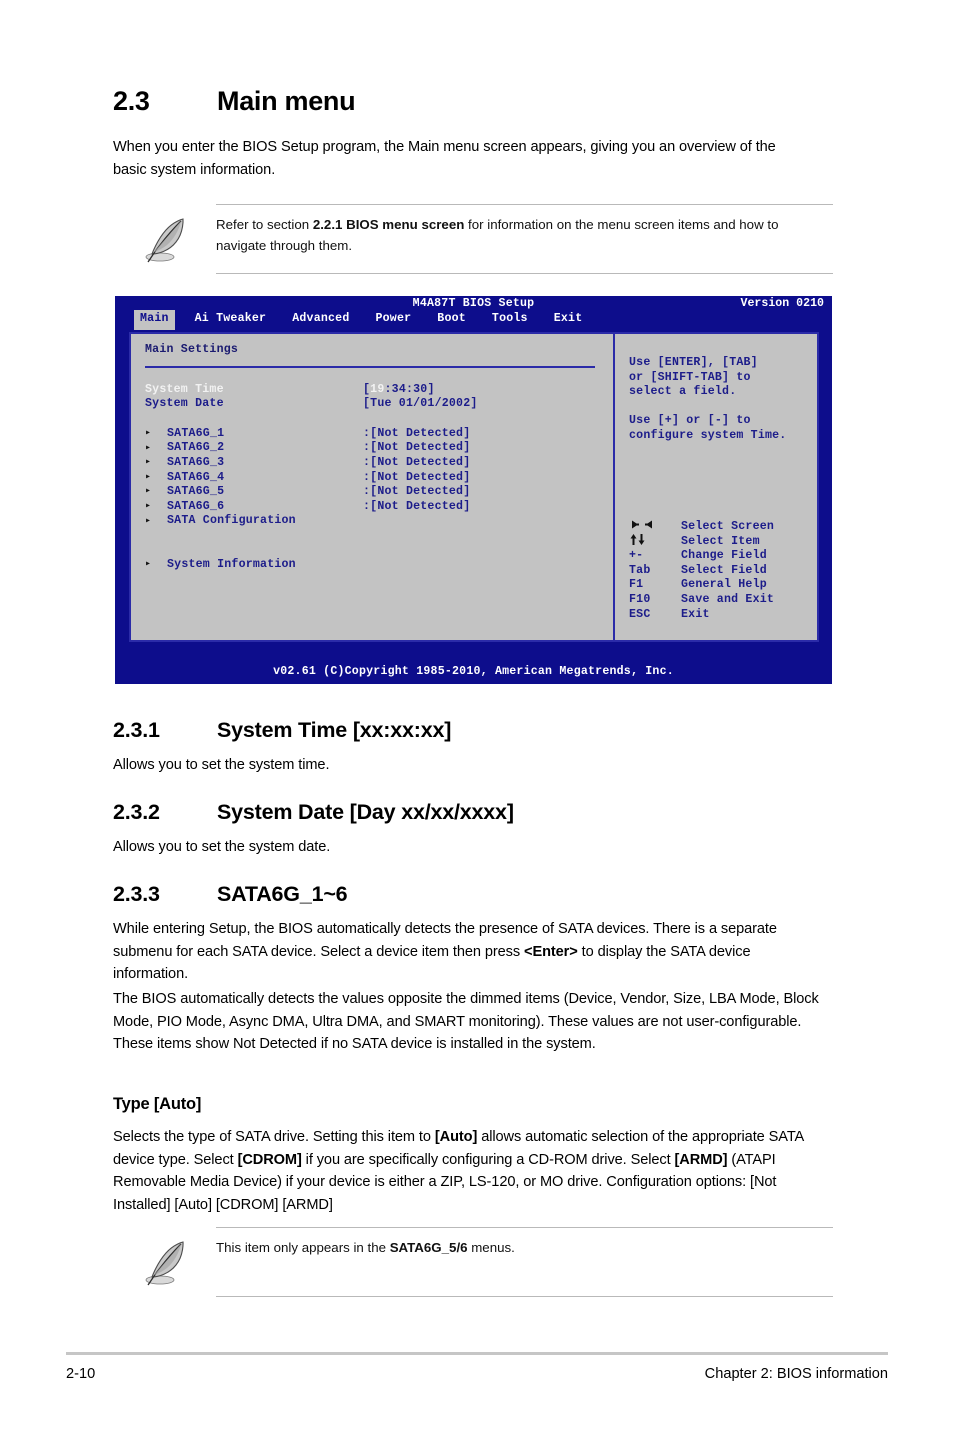  I want to click on heading-2-3-1: 2.3.1 System Time [xx:xx:xx], so click(282, 730).